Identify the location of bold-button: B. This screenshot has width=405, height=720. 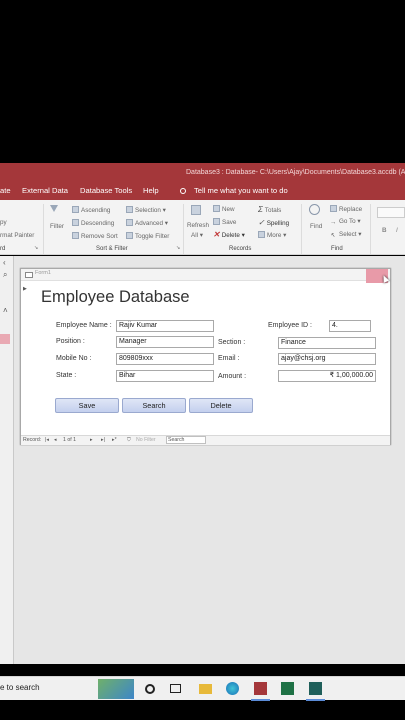
(384, 230).